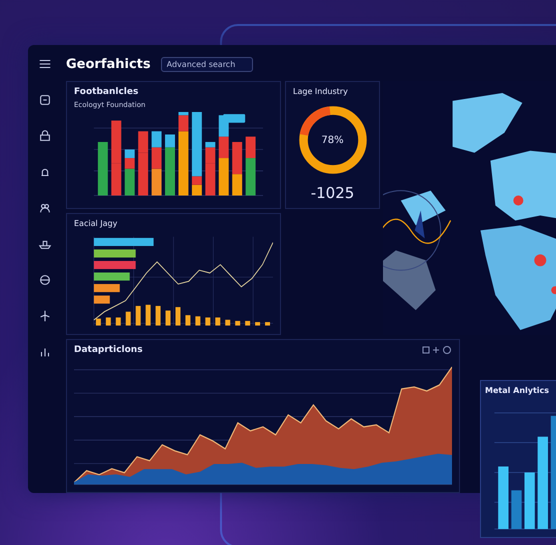 The width and height of the screenshot is (556, 545). What do you see at coordinates (332, 140) in the screenshot?
I see `percent-label: 78%` at bounding box center [332, 140].